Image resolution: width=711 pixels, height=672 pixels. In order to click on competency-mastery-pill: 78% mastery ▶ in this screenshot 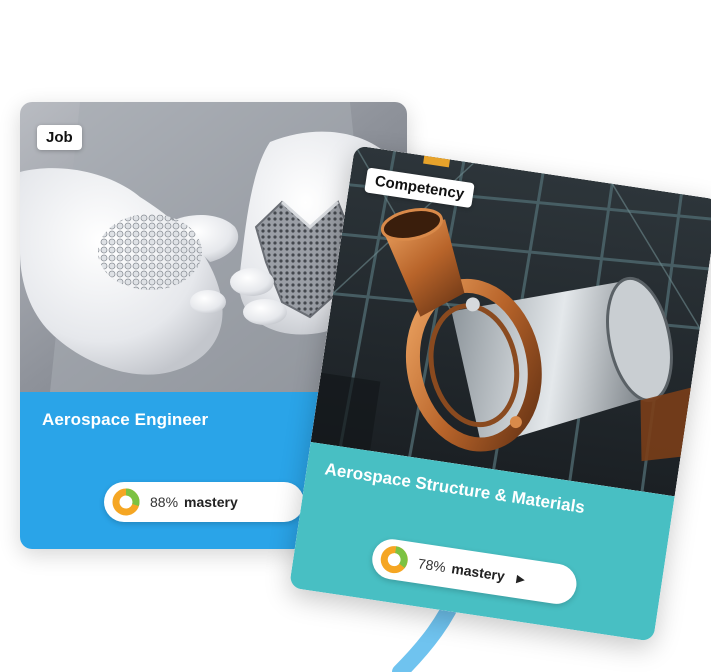, I will do `click(474, 571)`.